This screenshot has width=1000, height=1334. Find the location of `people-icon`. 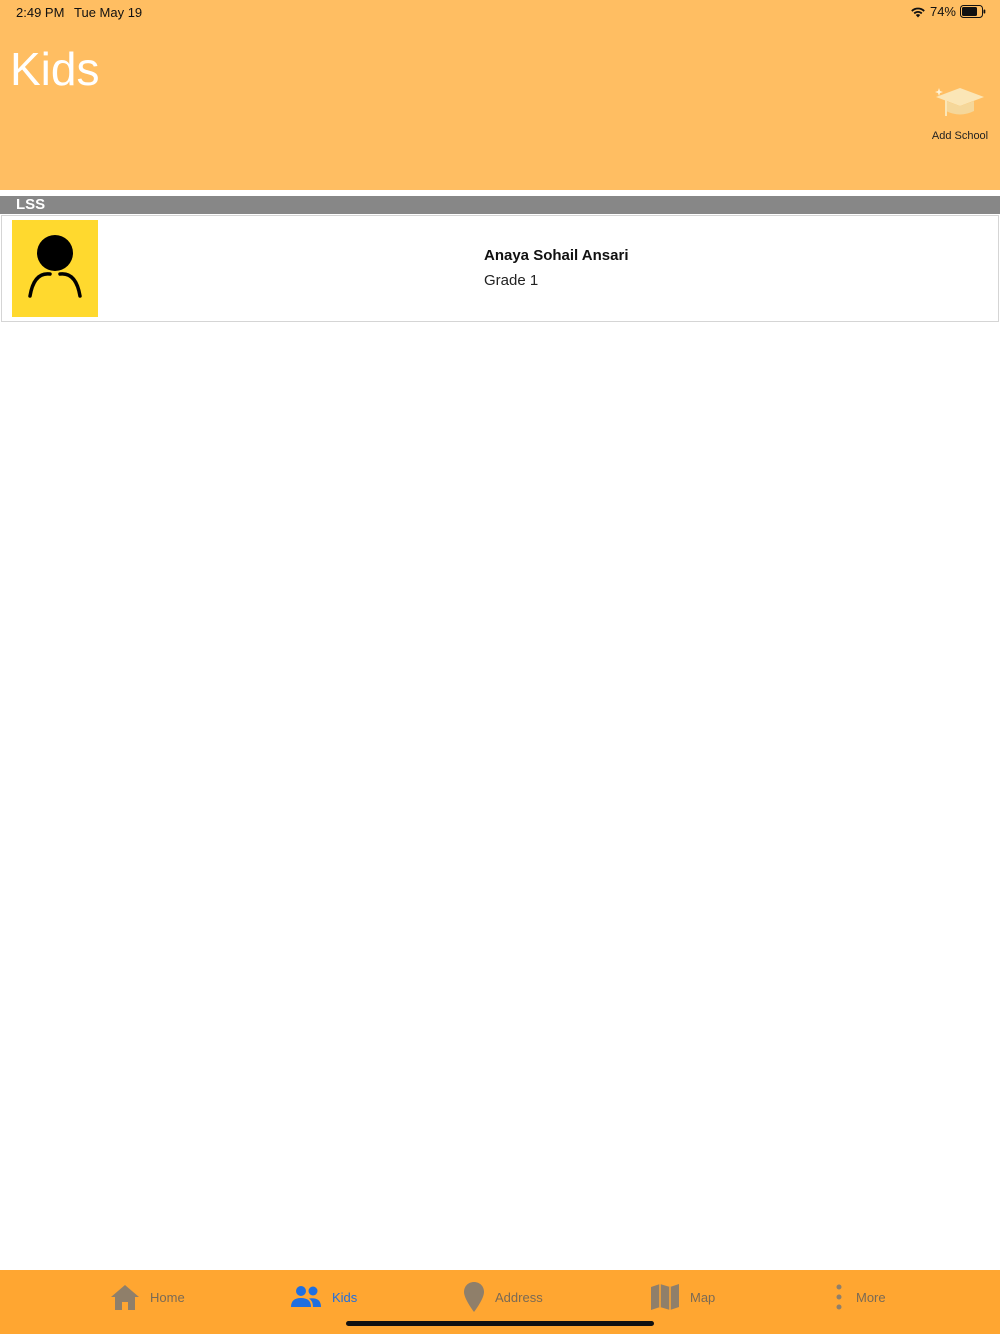

people-icon is located at coordinates (306, 1296).